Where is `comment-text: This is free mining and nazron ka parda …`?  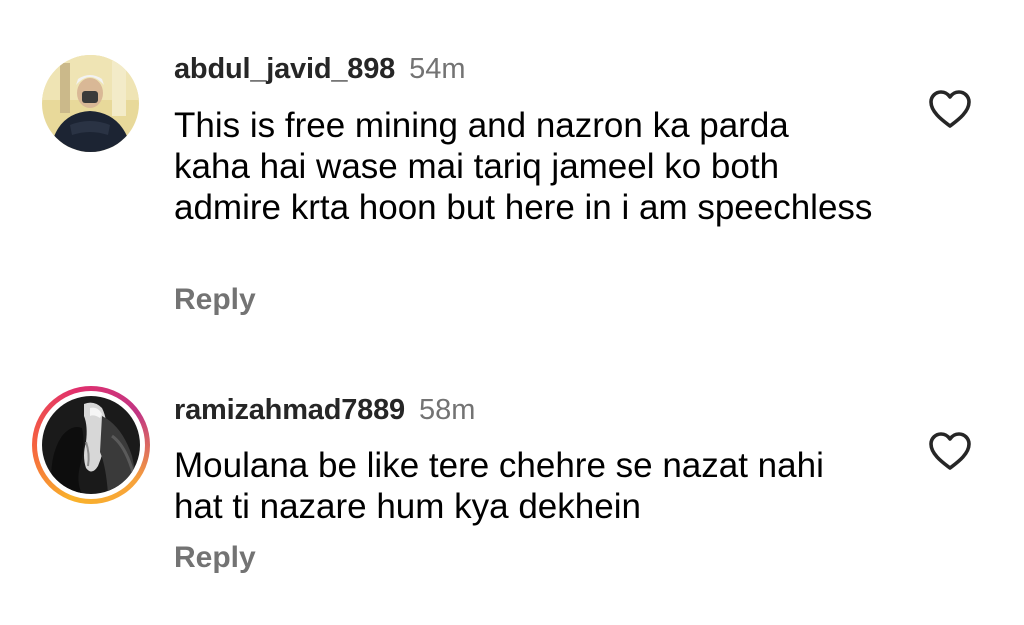 comment-text: This is free mining and nazron ka parda … is located at coordinates (523, 166).